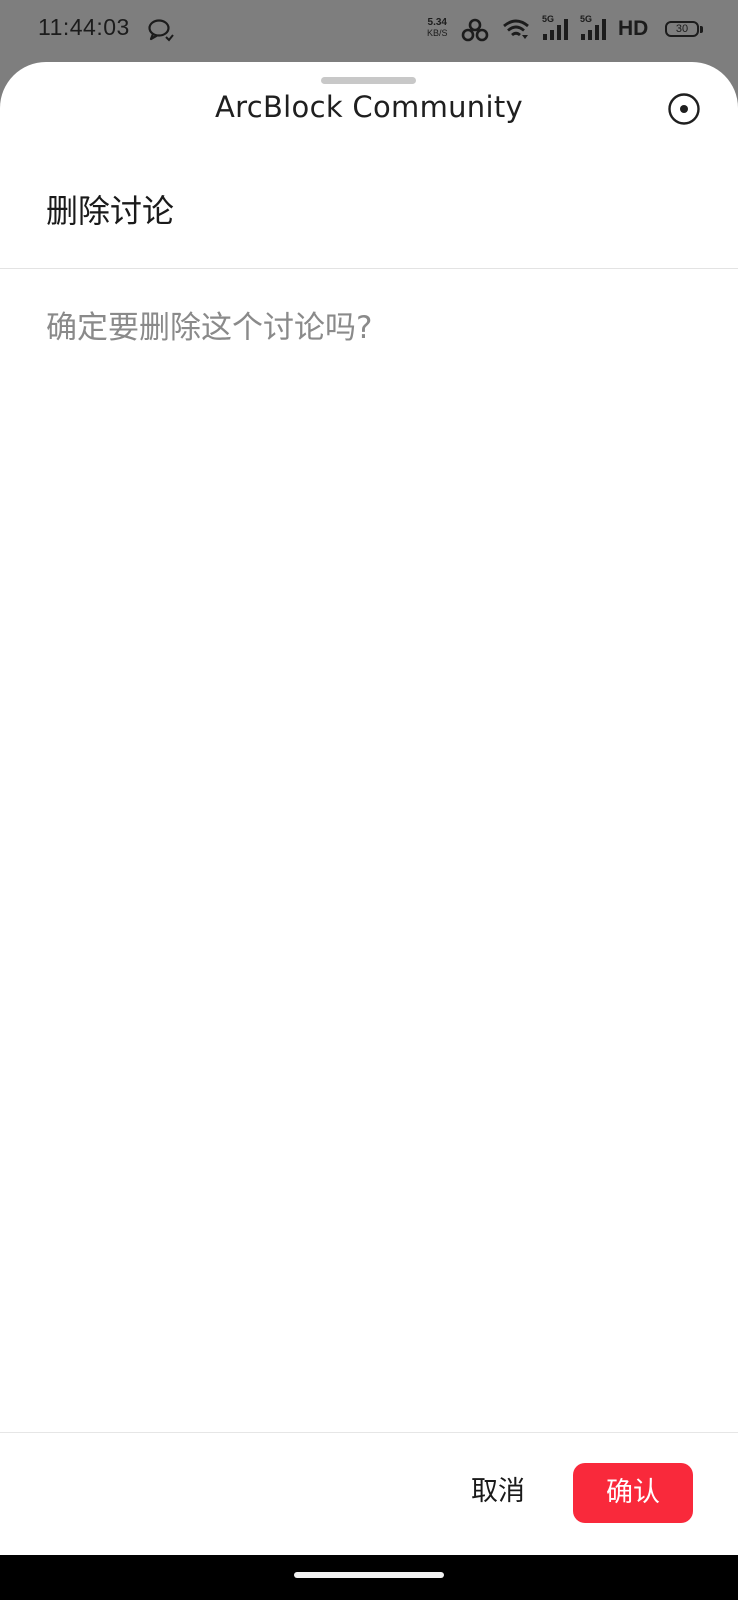 This screenshot has height=1600, width=738. Describe the element at coordinates (110, 211) in the screenshot. I see `dialog-title: 删除讨论` at that location.